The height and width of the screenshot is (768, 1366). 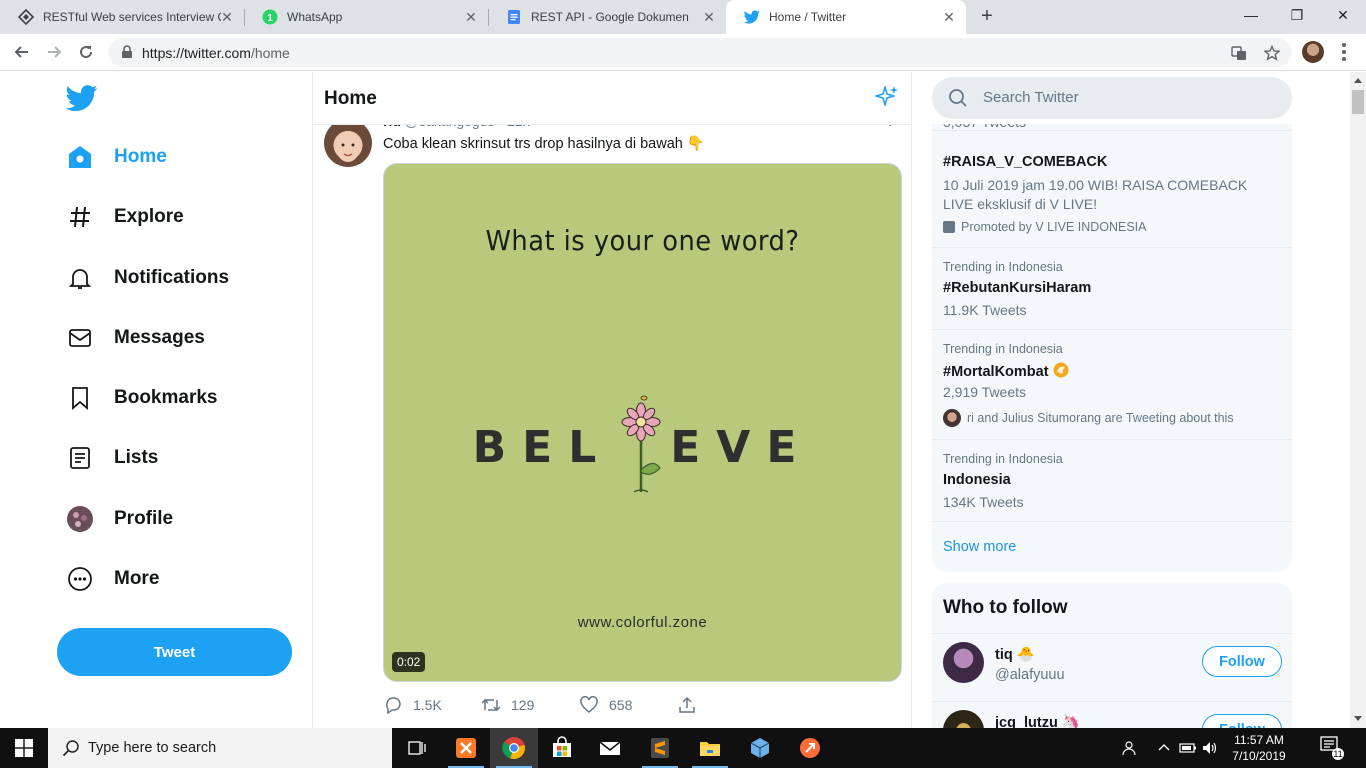 I want to click on volume-icon, so click(x=1210, y=748).